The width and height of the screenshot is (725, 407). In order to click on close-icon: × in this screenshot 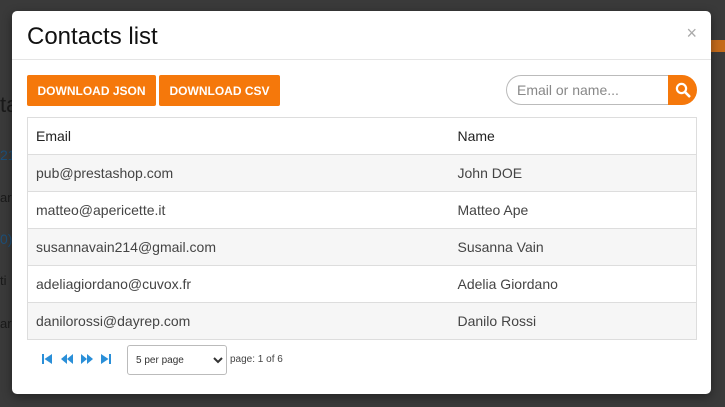, I will do `click(691, 33)`.